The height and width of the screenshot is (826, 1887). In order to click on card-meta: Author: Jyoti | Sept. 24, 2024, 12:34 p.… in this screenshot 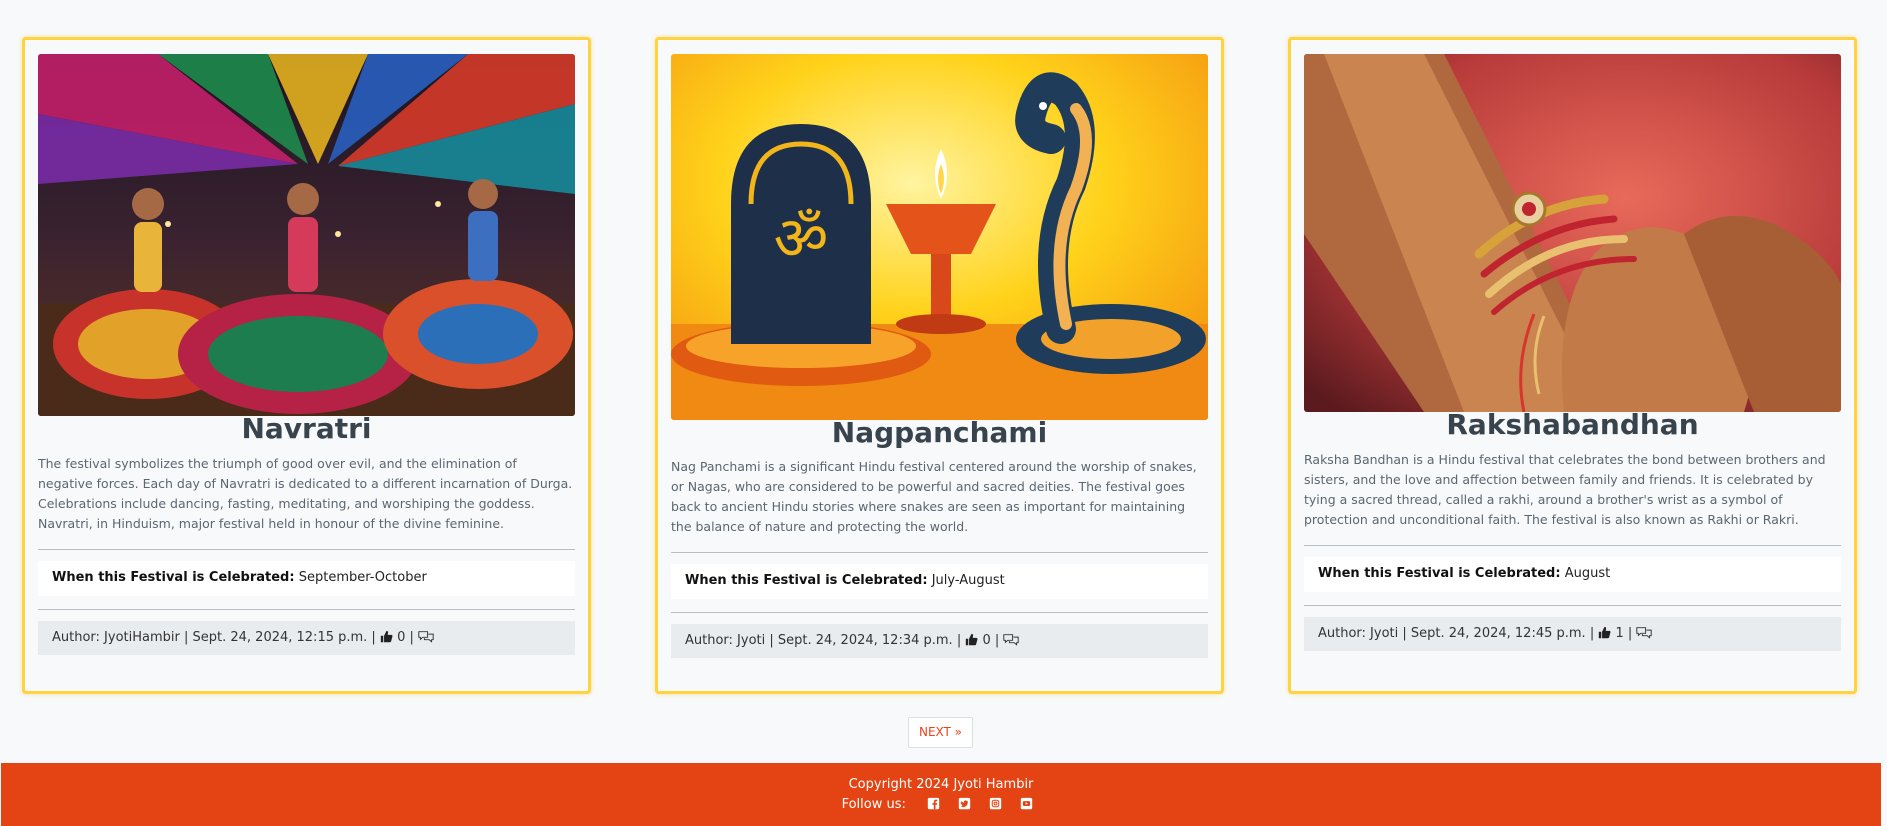, I will do `click(939, 641)`.